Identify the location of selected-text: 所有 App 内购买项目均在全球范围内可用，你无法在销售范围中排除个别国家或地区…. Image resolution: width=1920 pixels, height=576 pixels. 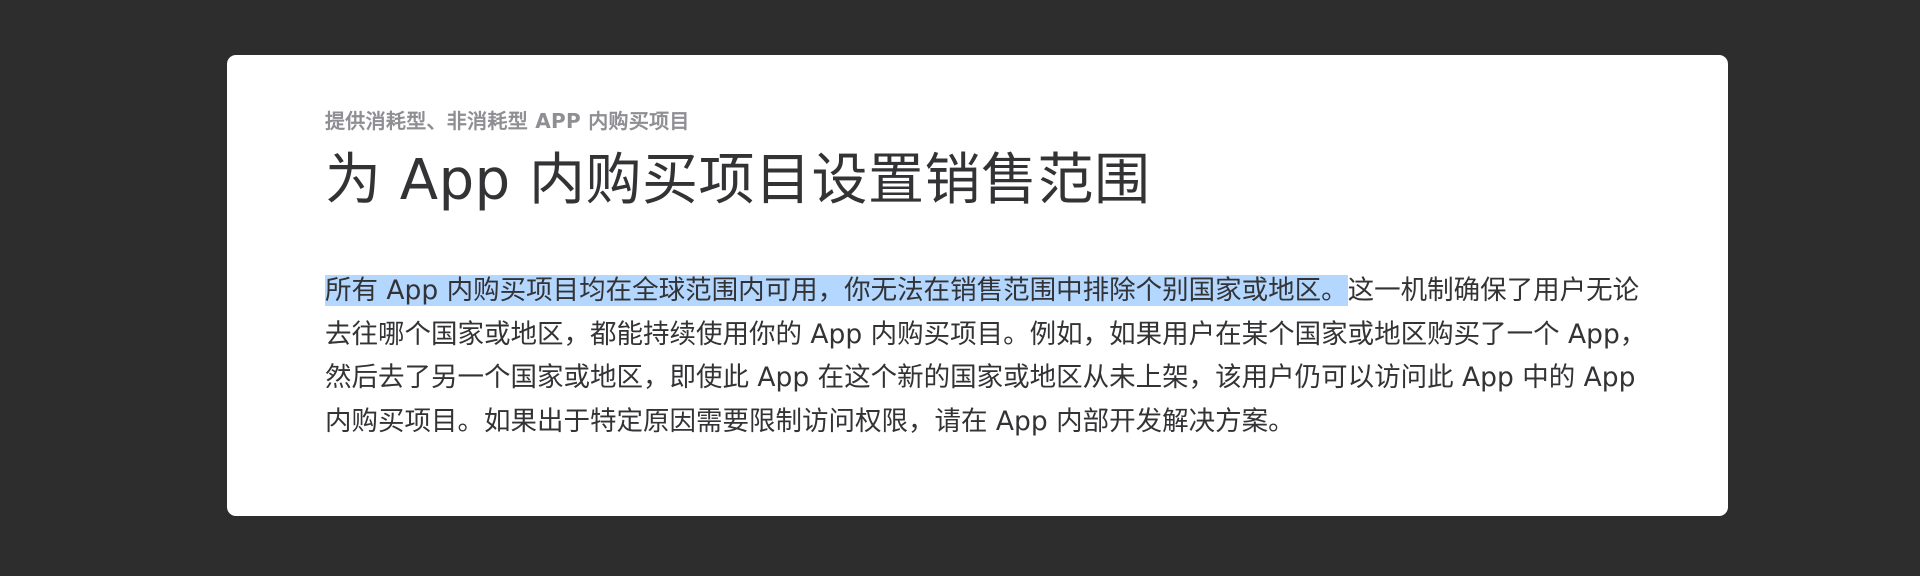
(836, 290).